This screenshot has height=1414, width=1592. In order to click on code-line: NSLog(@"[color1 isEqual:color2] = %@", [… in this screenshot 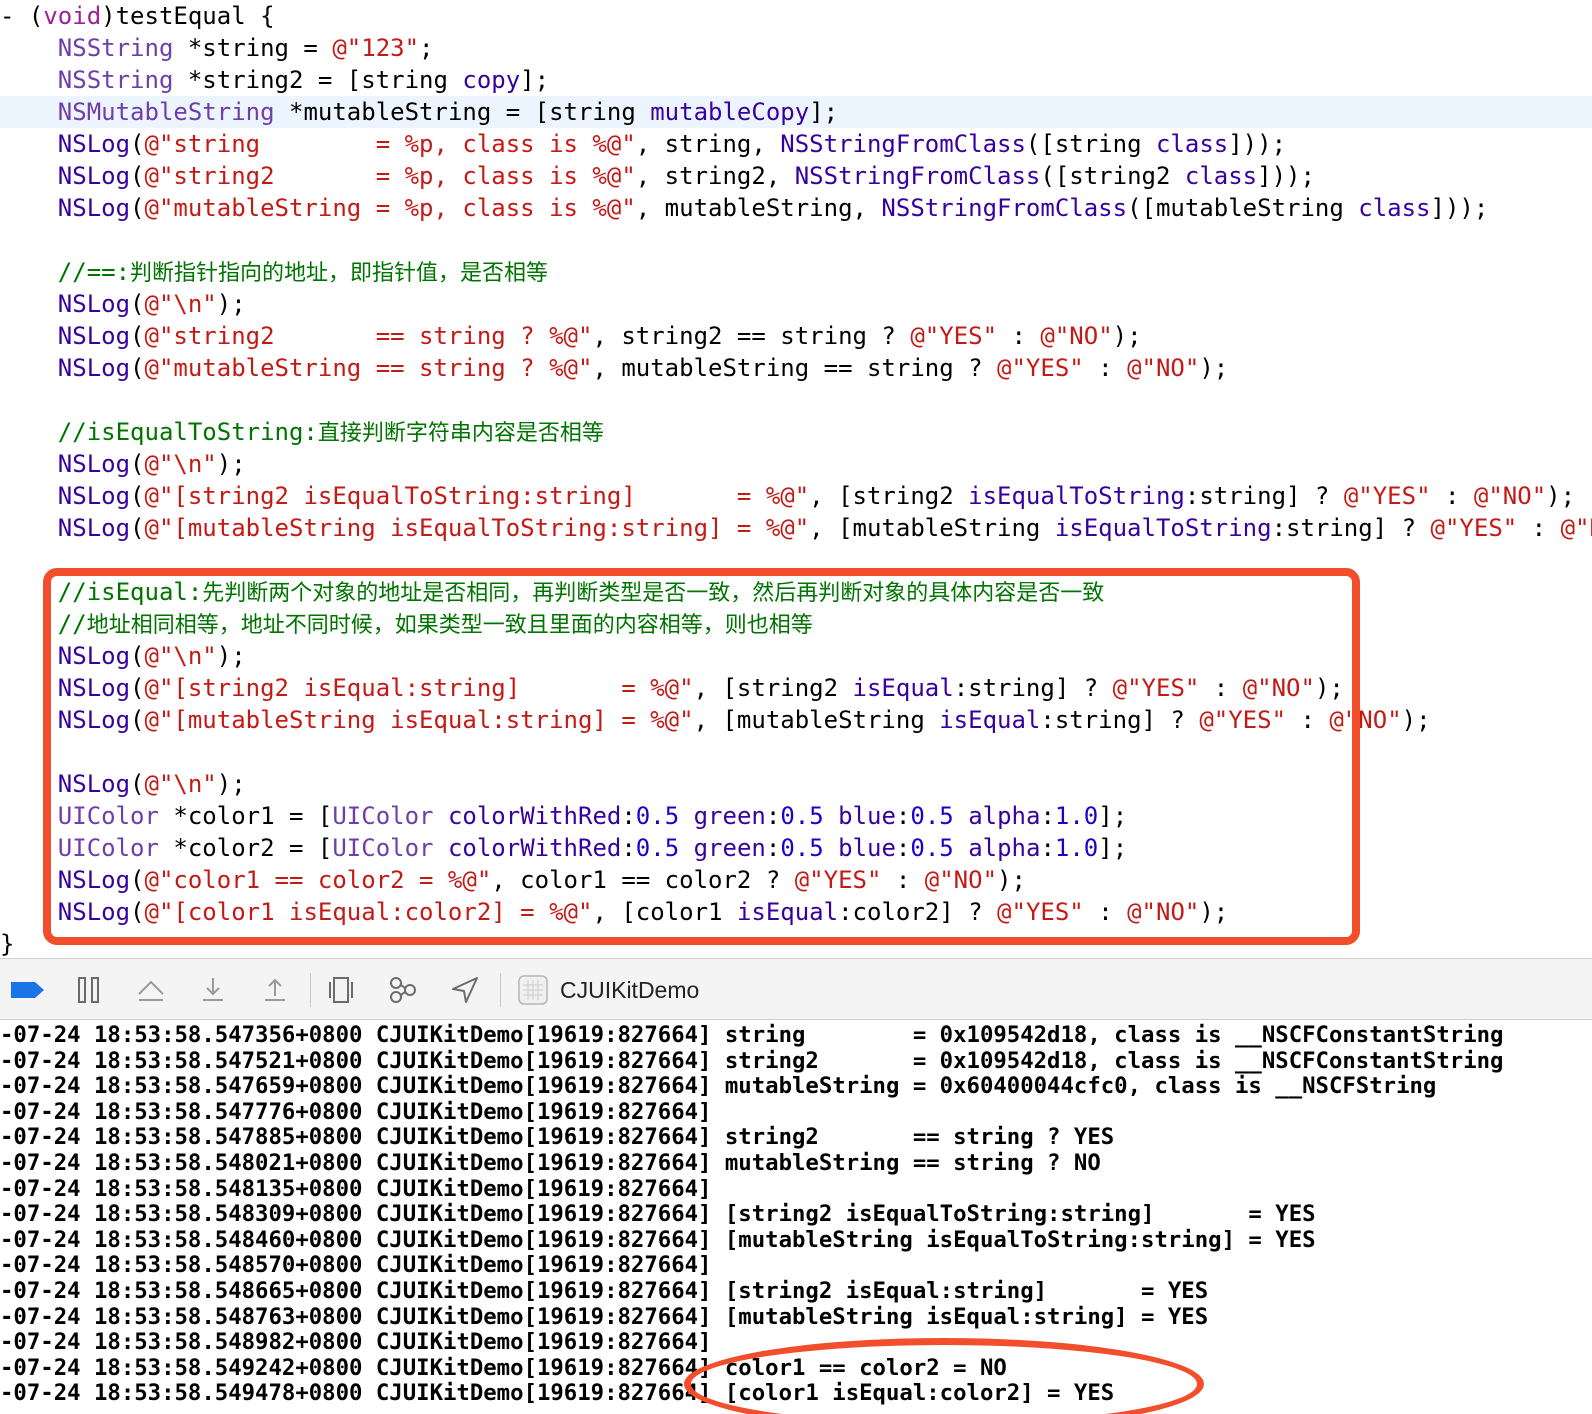, I will do `click(796, 912)`.